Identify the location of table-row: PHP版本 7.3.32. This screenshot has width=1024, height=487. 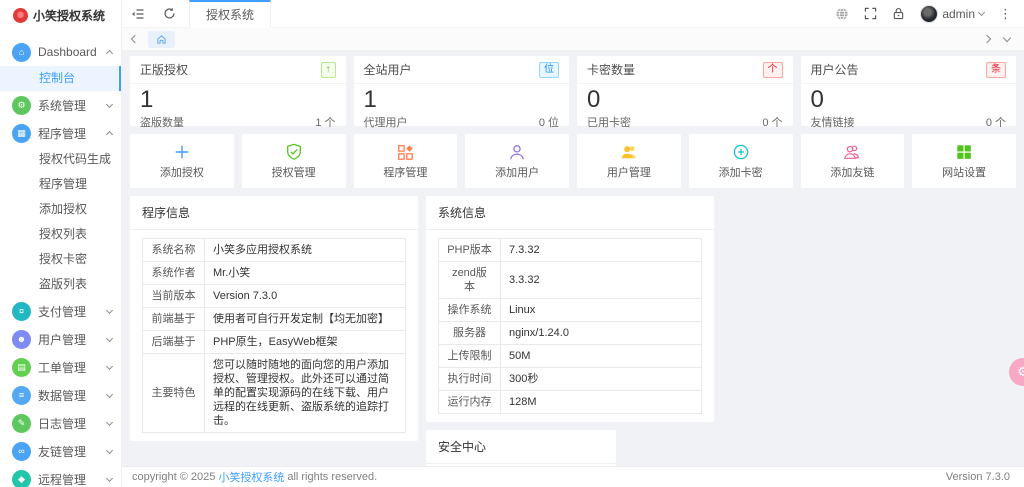
(570, 250).